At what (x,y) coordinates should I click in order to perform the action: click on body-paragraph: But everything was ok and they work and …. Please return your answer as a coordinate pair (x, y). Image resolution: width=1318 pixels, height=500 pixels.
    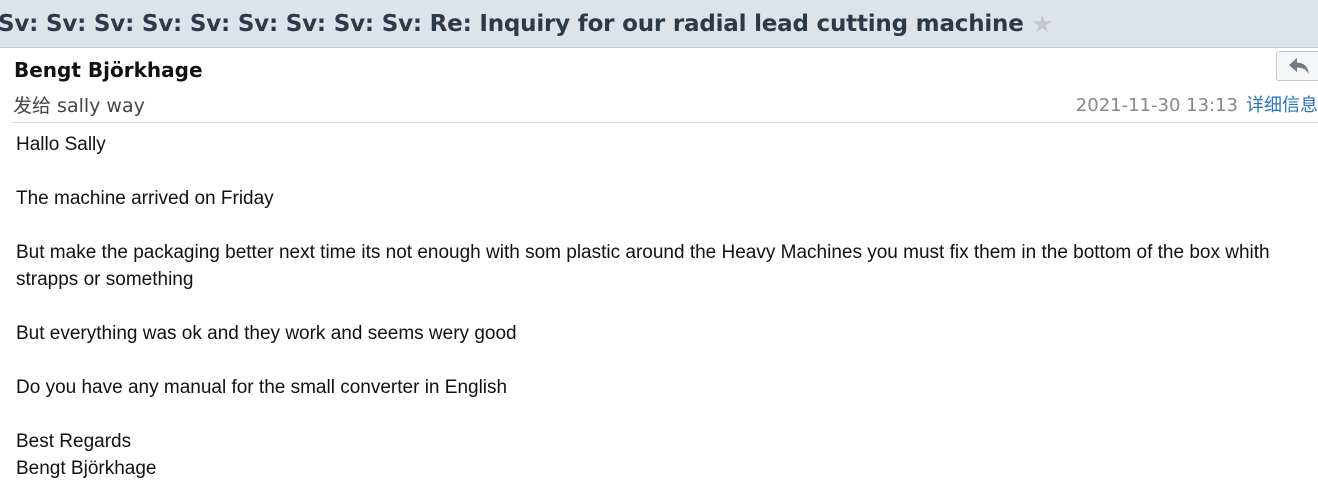
    Looking at the image, I should click on (266, 333).